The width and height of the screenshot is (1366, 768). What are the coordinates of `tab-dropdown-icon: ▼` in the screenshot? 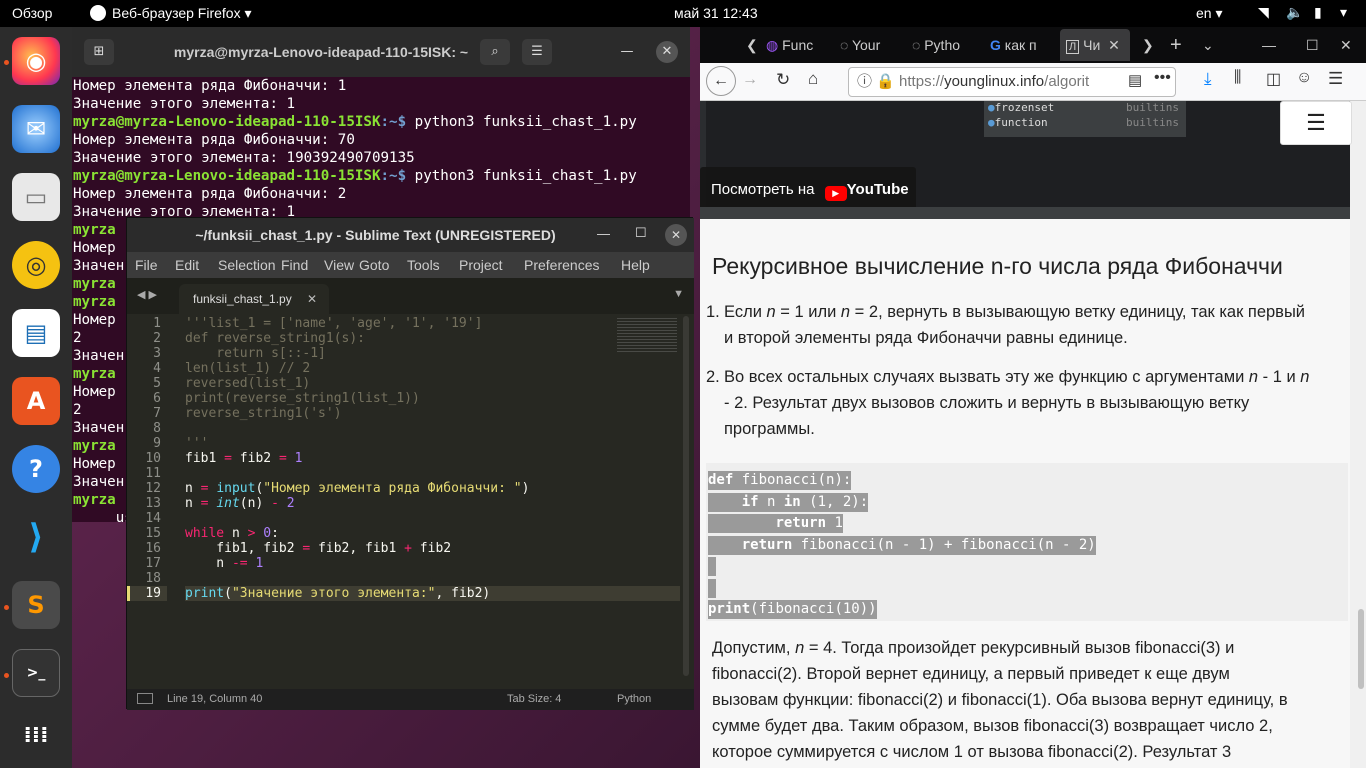 It's located at (678, 294).